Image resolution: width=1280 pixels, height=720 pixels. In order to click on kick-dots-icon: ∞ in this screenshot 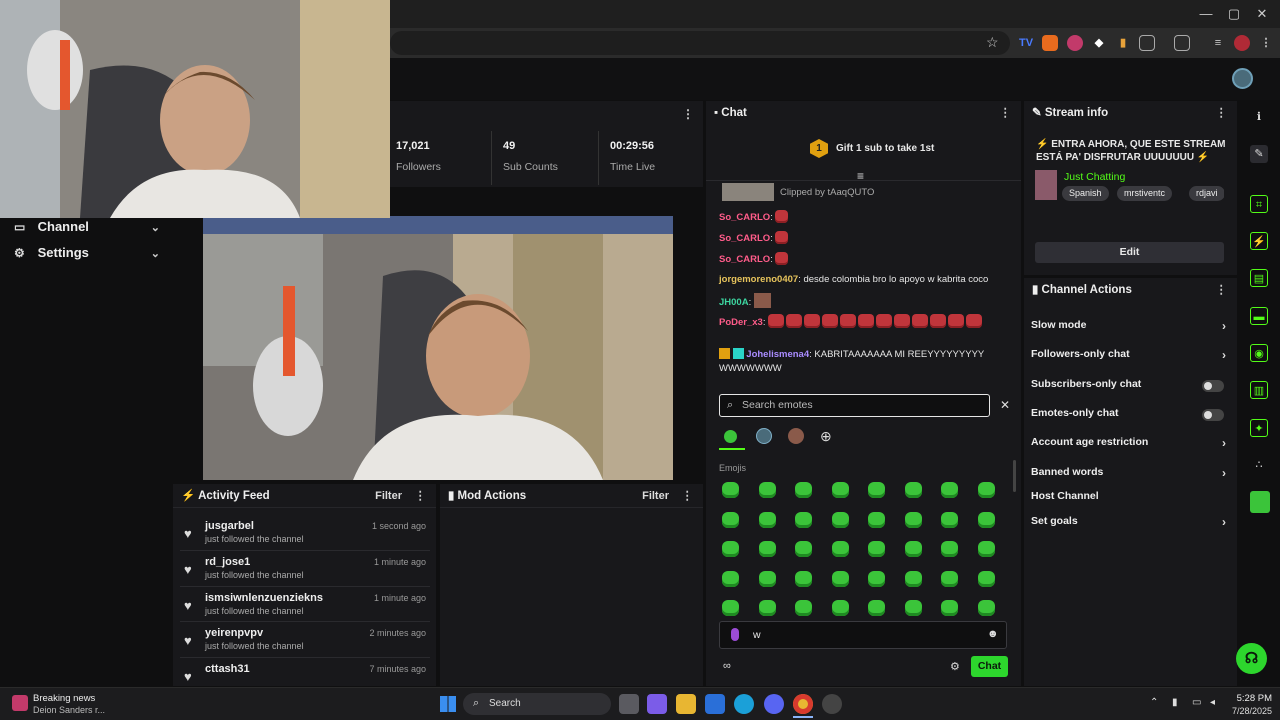, I will do `click(727, 666)`.